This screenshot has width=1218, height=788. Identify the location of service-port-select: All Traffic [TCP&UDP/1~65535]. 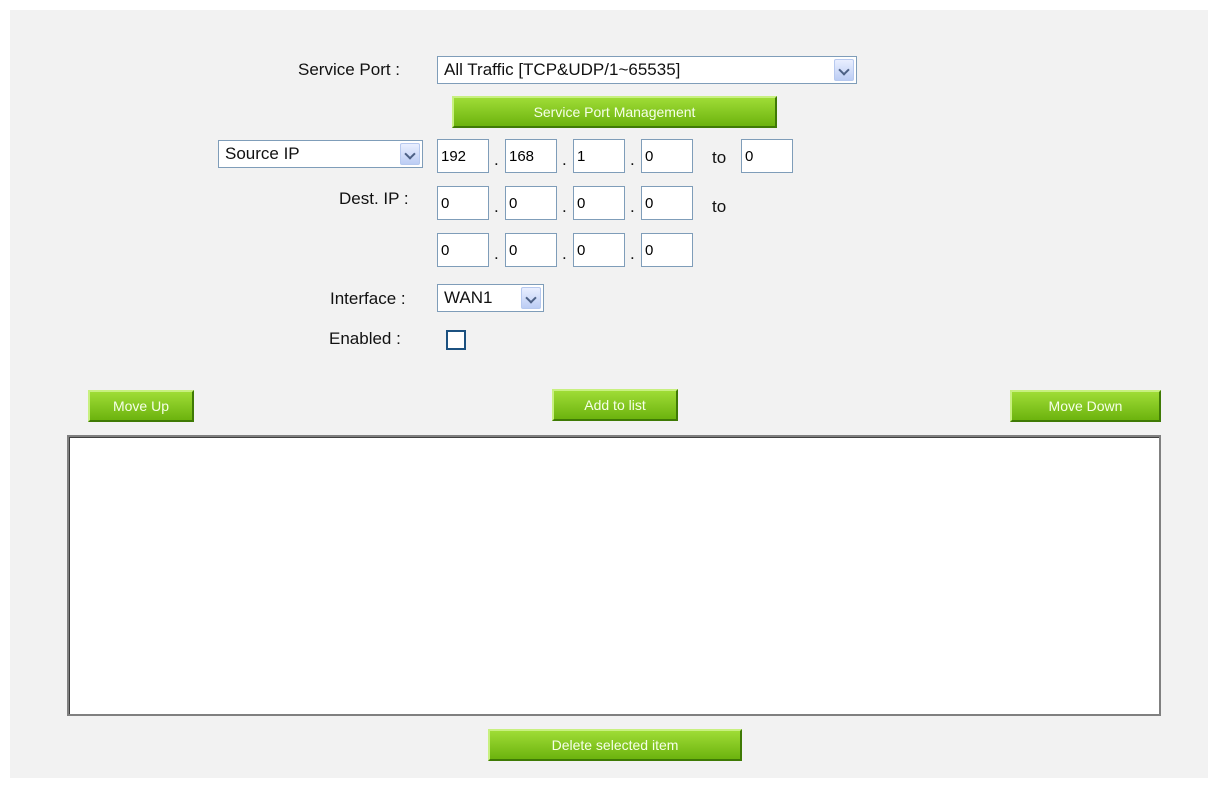
(647, 70).